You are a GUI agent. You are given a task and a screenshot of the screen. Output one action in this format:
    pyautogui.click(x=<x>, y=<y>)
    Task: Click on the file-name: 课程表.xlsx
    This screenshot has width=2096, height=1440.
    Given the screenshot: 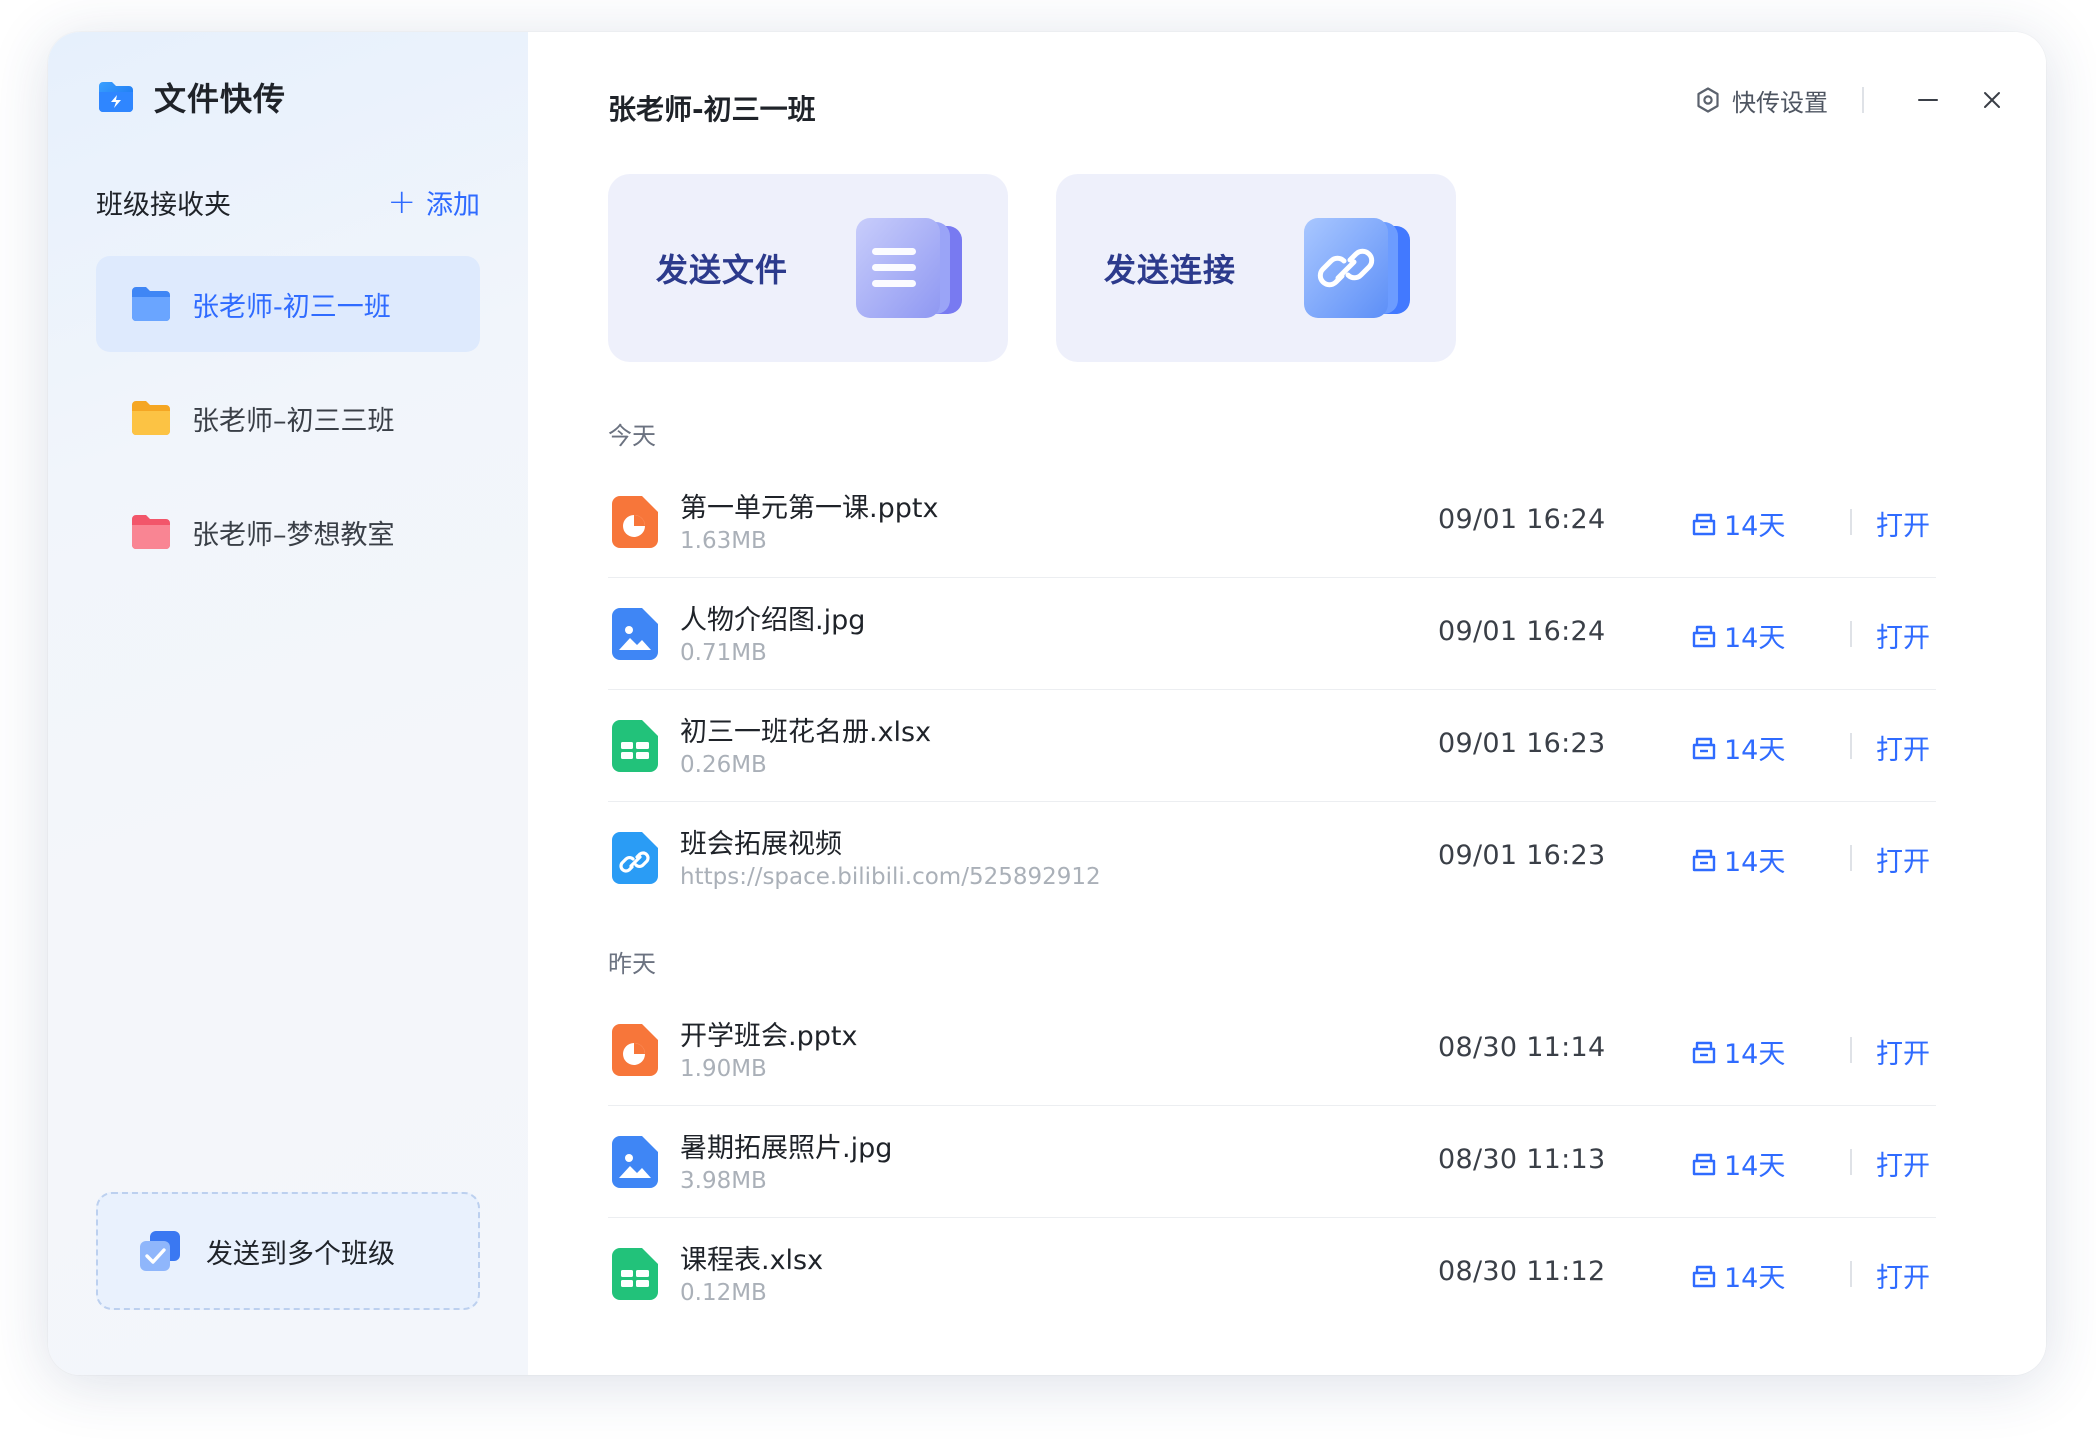 What is the action you would take?
    pyautogui.click(x=752, y=1260)
    